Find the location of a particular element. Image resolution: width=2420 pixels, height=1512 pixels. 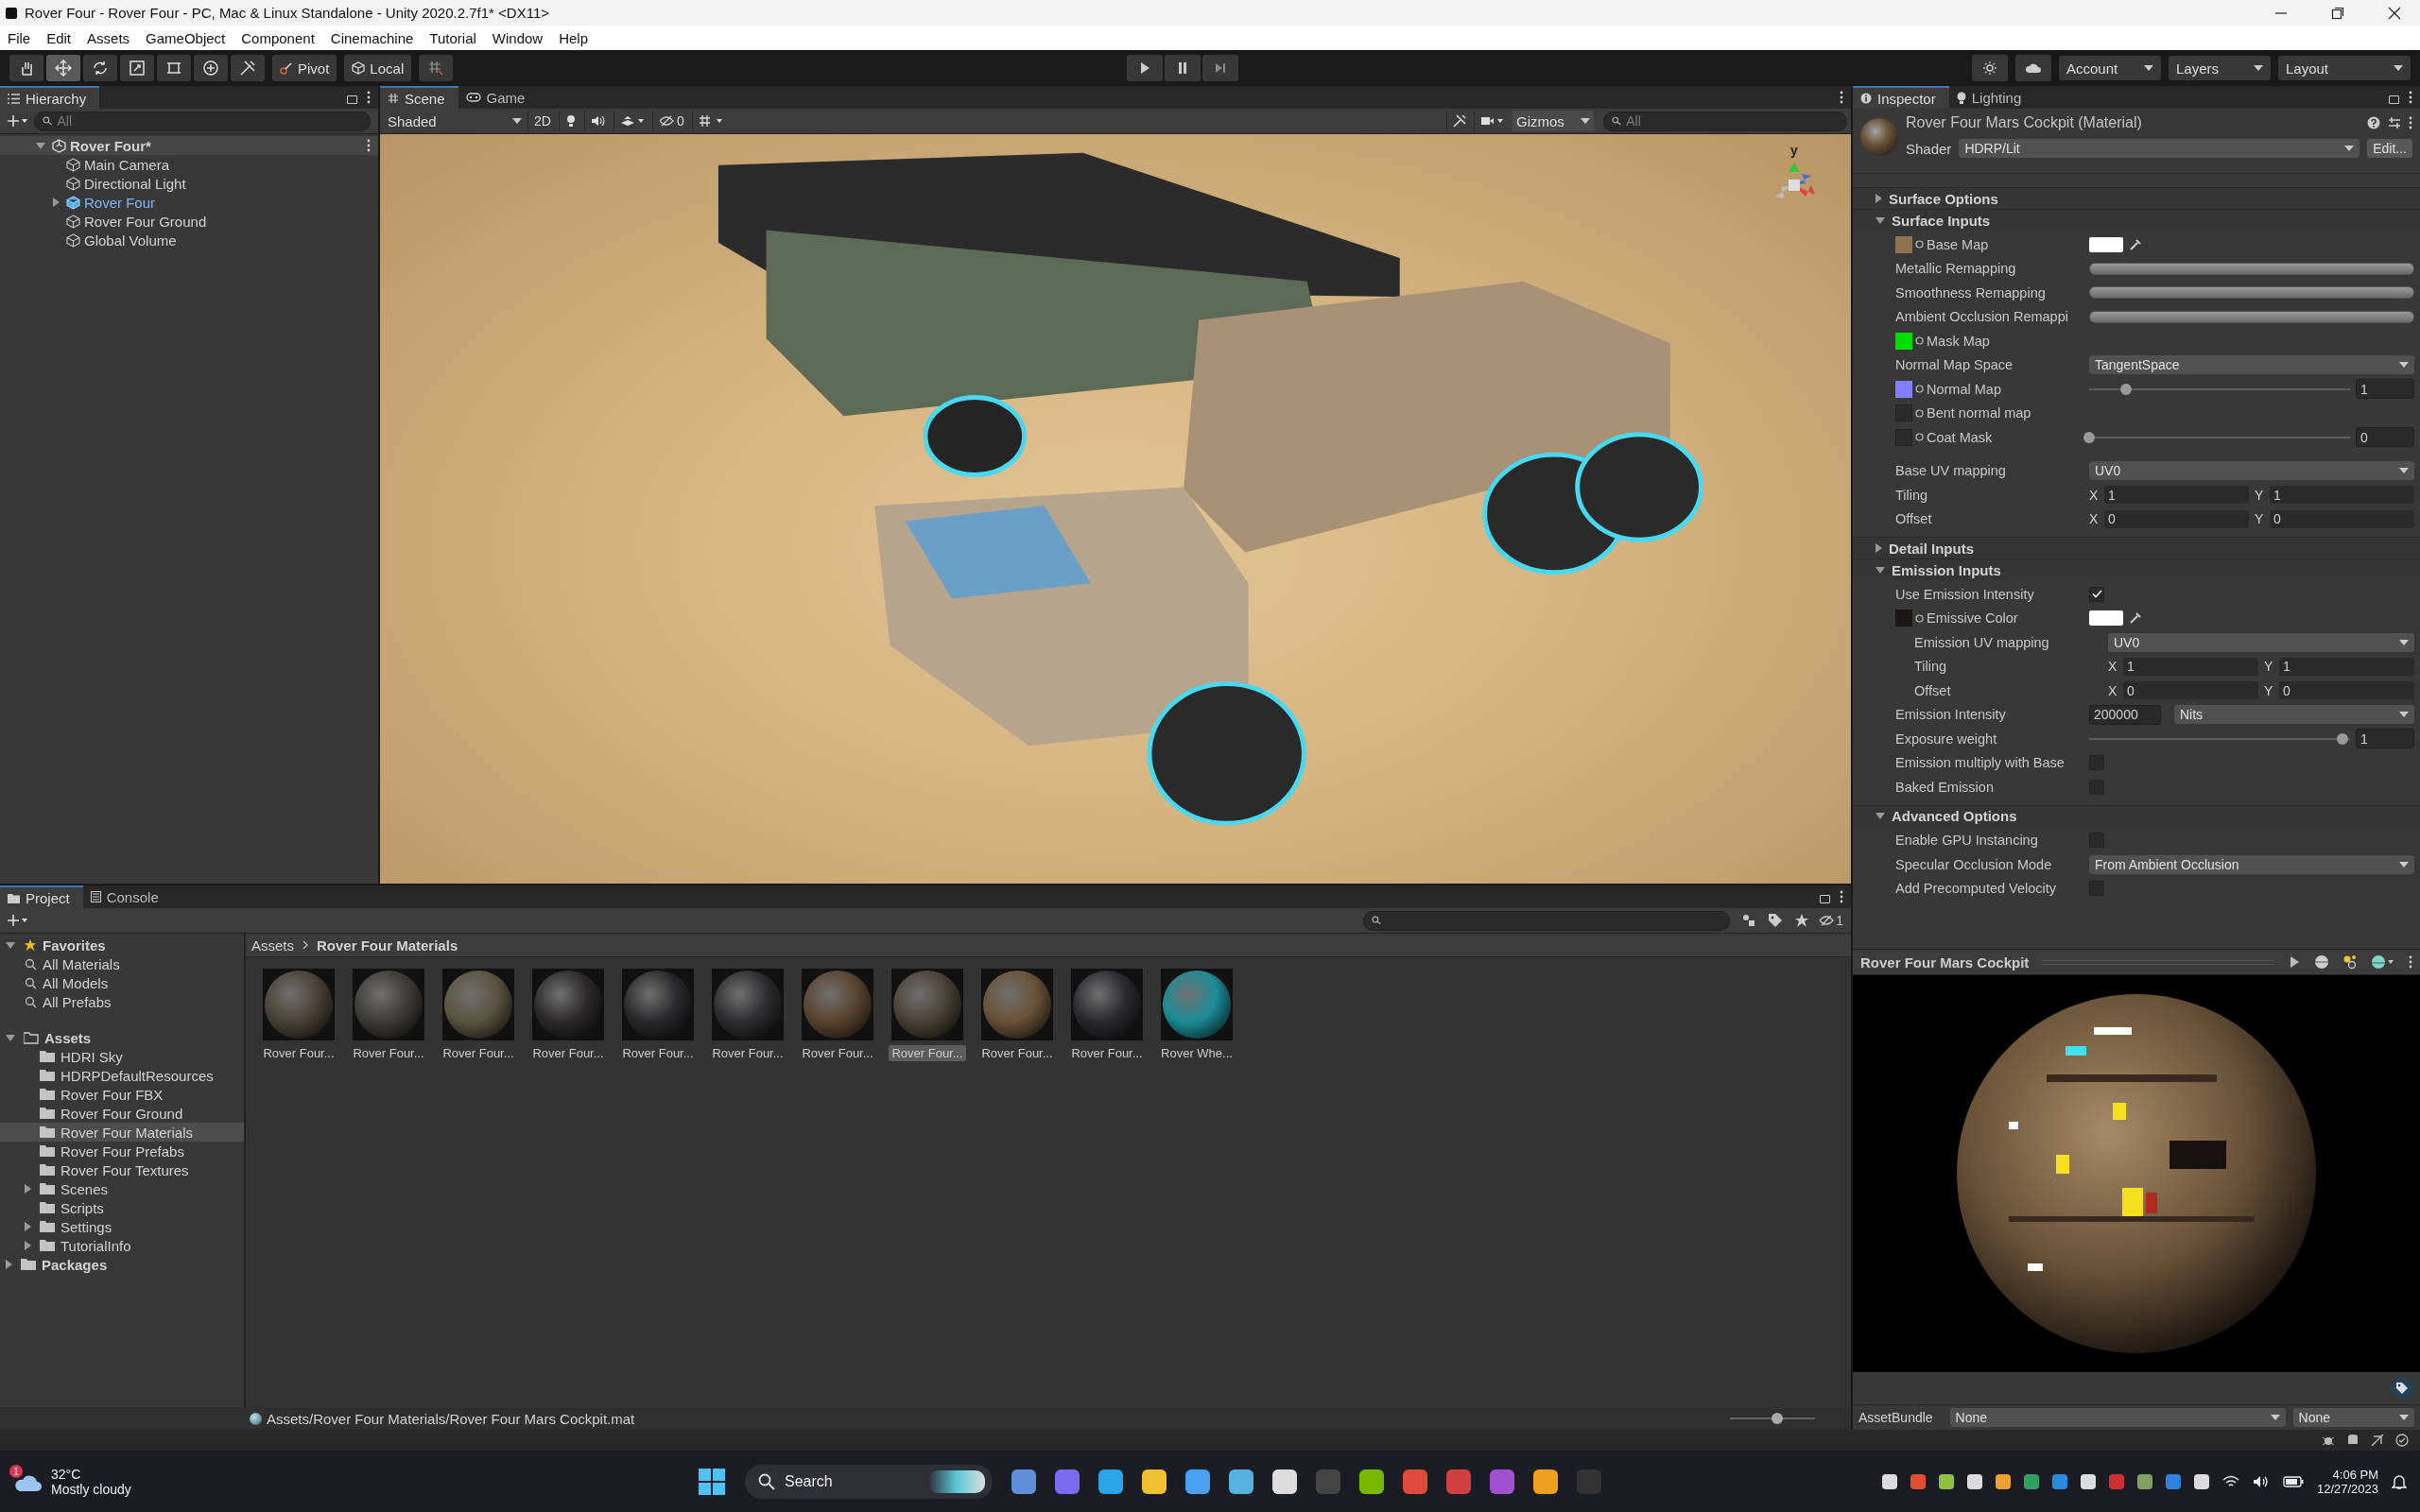

rect-tool-button is located at coordinates (174, 68).